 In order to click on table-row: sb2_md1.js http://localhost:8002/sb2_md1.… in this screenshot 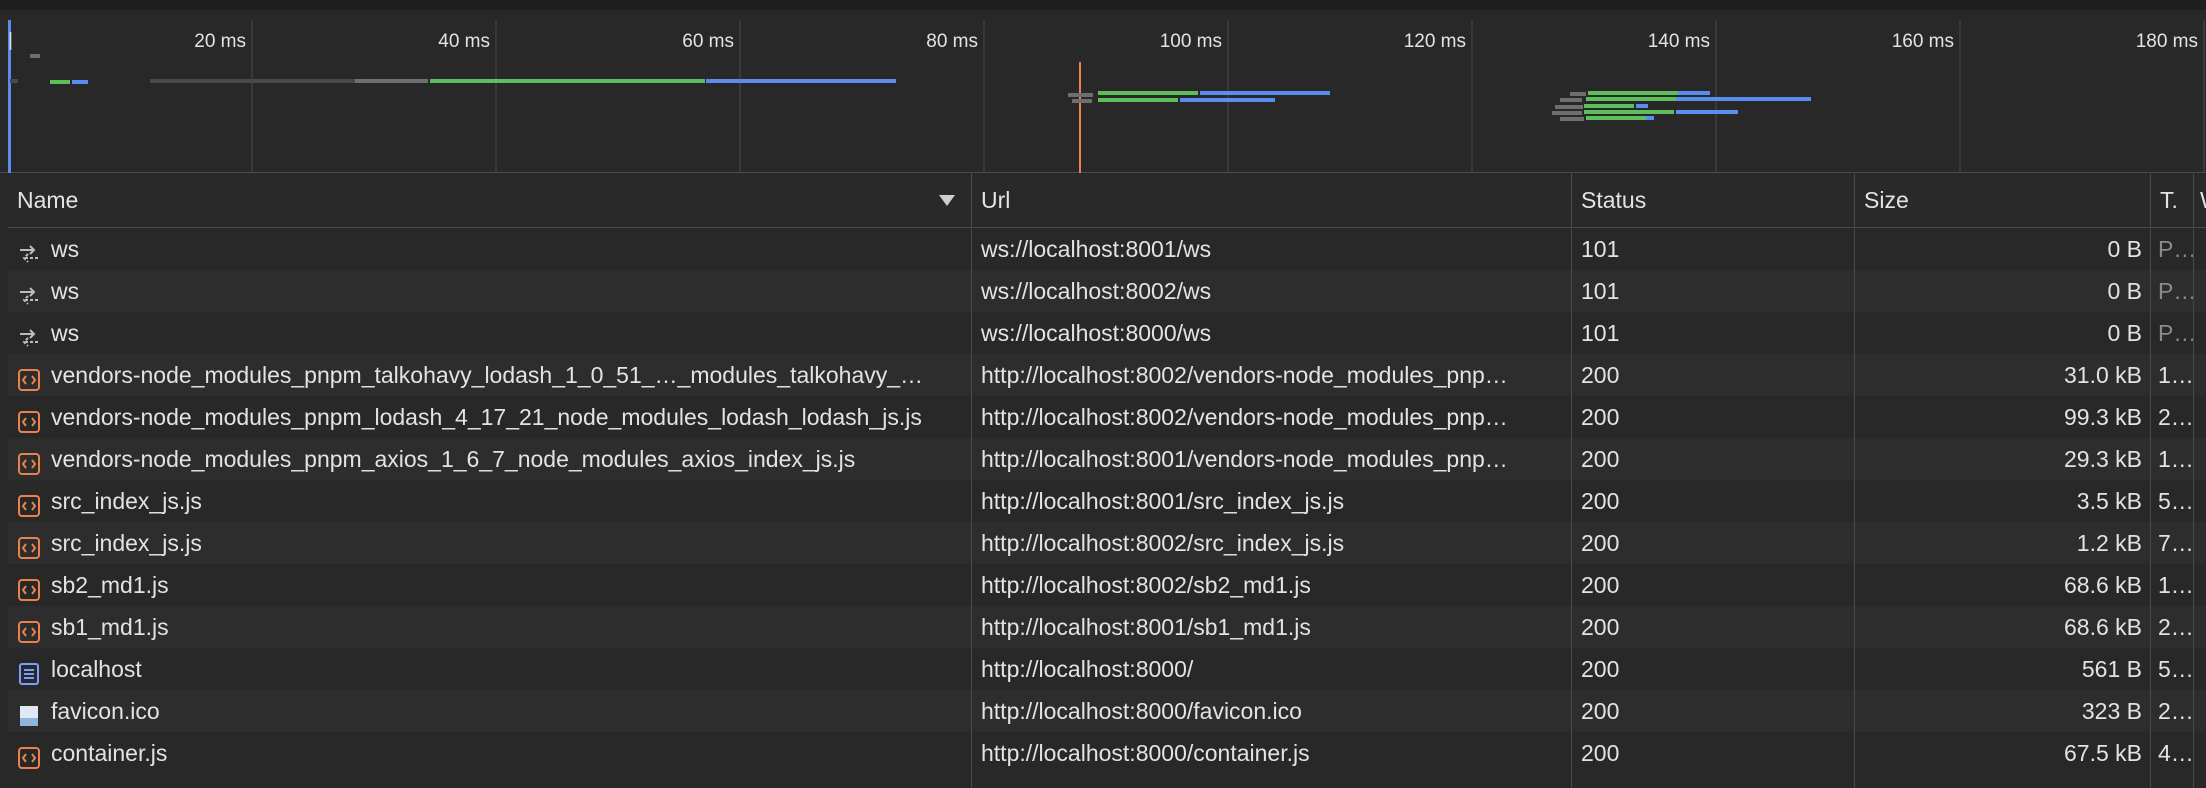, I will do `click(1107, 585)`.